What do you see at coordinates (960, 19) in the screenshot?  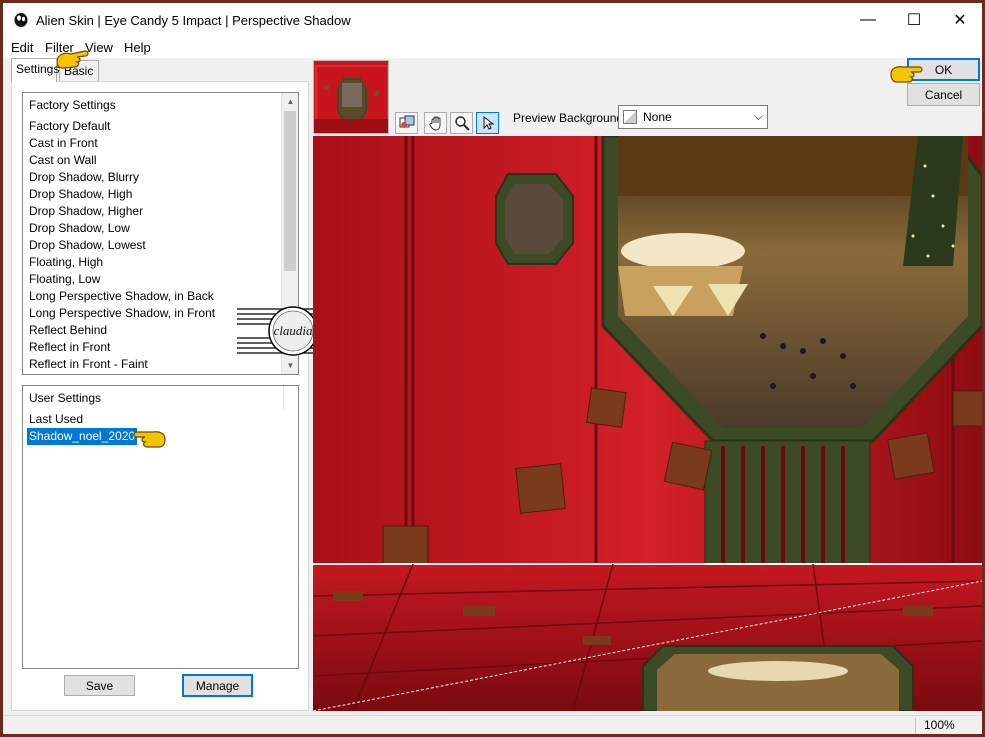 I see `close-button: ✕` at bounding box center [960, 19].